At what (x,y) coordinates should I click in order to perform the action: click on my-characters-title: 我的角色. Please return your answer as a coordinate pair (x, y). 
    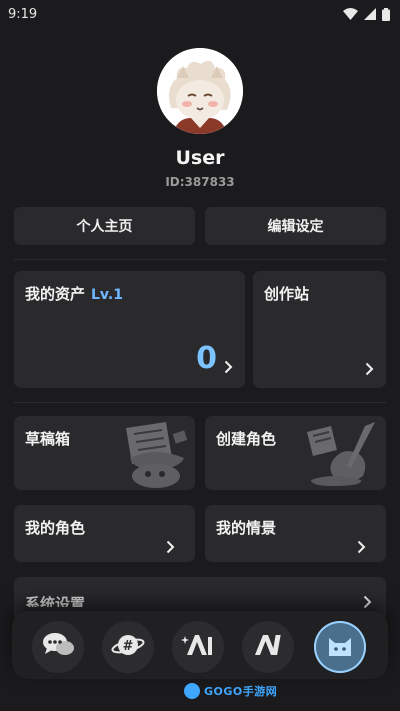
    Looking at the image, I should click on (55, 528).